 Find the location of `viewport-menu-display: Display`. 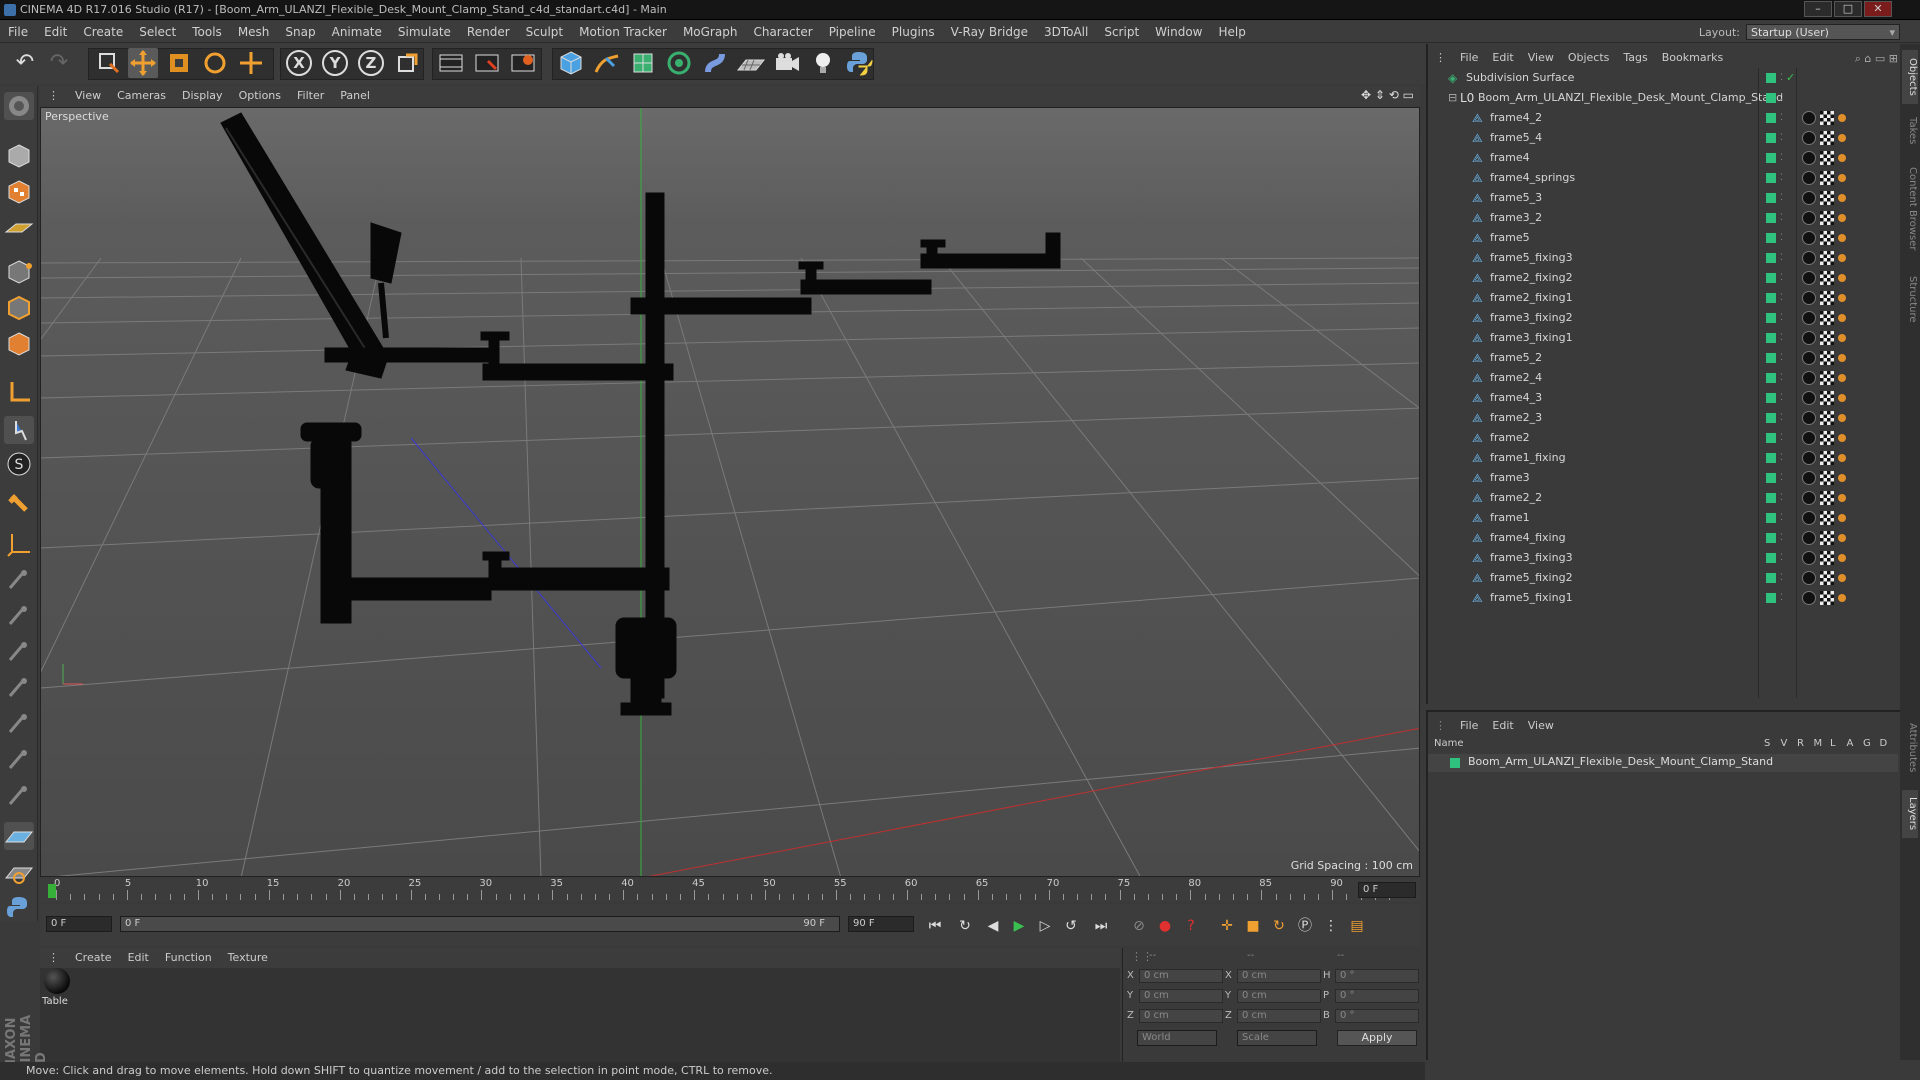

viewport-menu-display: Display is located at coordinates (202, 96).